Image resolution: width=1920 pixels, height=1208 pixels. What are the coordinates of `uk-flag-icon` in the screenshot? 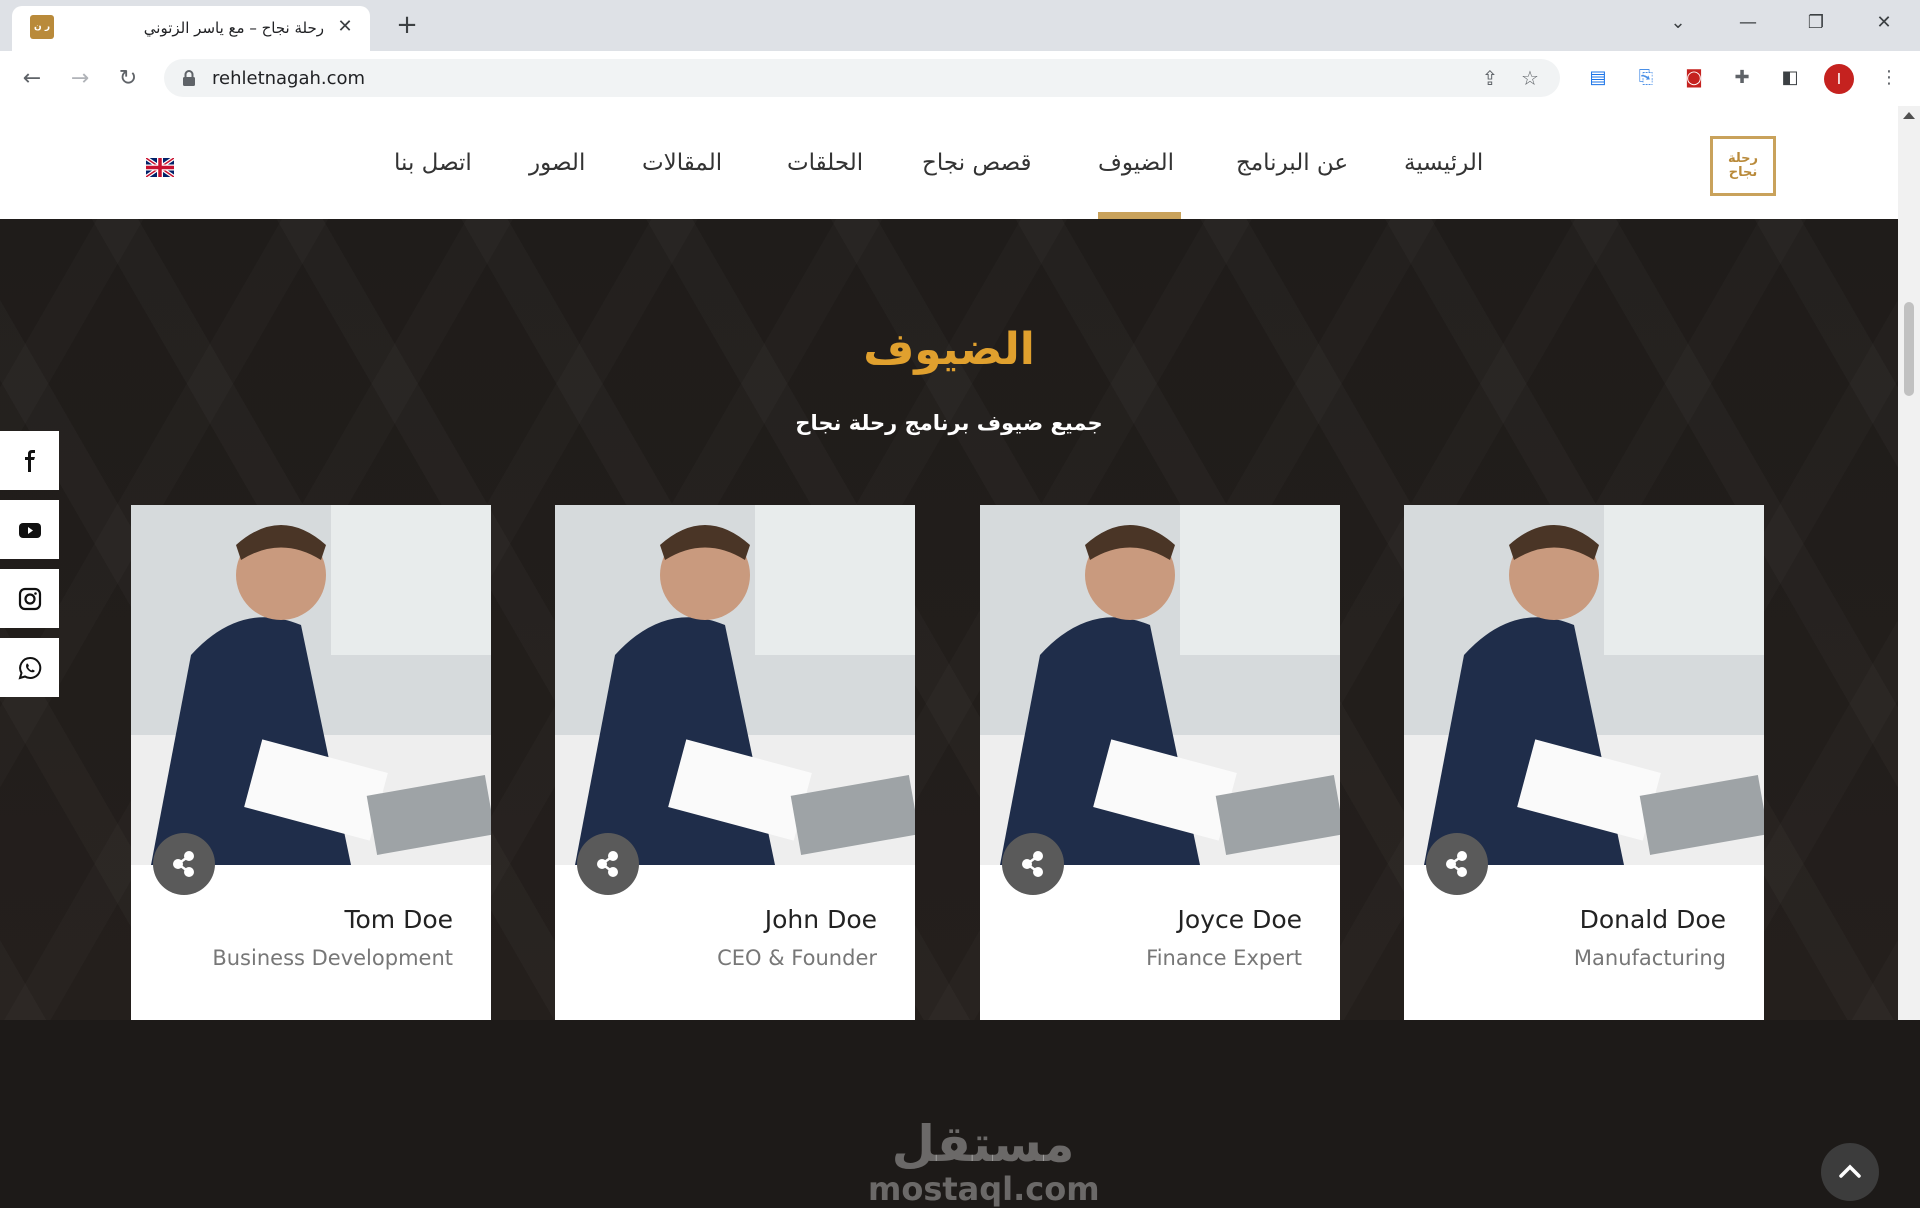 It's located at (160, 167).